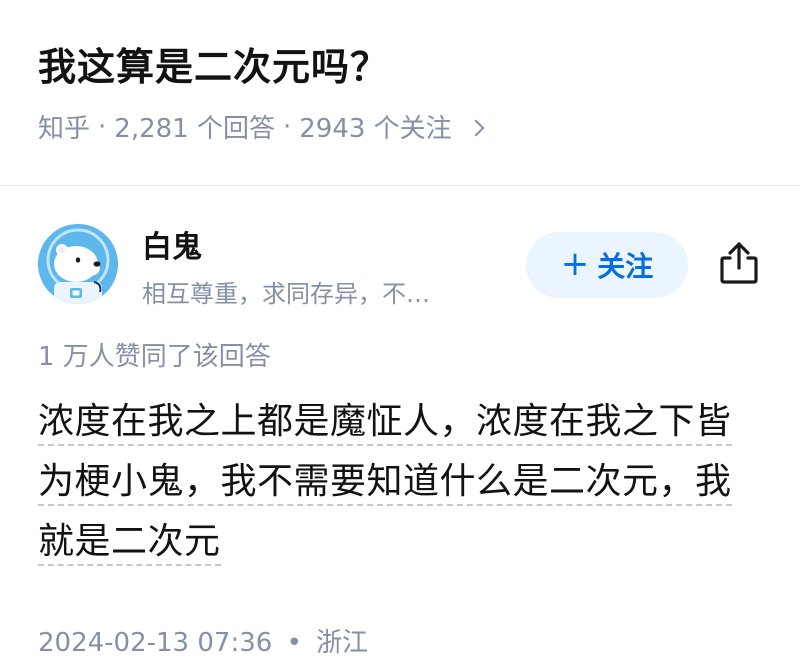 The height and width of the screenshot is (672, 800). Describe the element at coordinates (476, 127) in the screenshot. I see `chevron-right-icon` at that location.